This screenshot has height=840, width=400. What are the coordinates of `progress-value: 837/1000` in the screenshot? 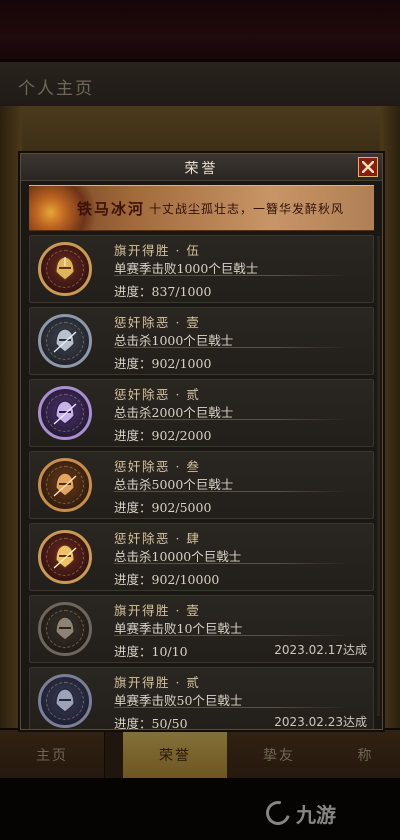 It's located at (181, 291).